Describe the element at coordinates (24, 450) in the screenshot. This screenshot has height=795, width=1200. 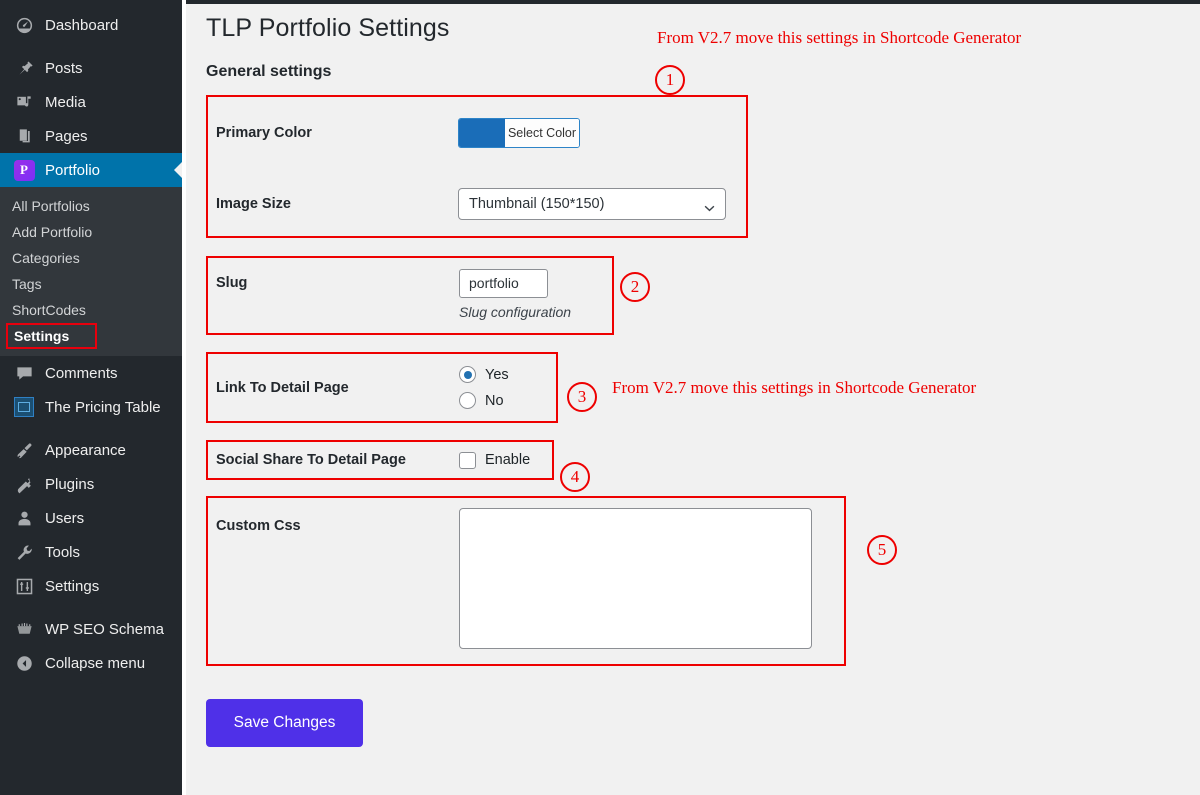
I see `paintbrush-icon` at that location.